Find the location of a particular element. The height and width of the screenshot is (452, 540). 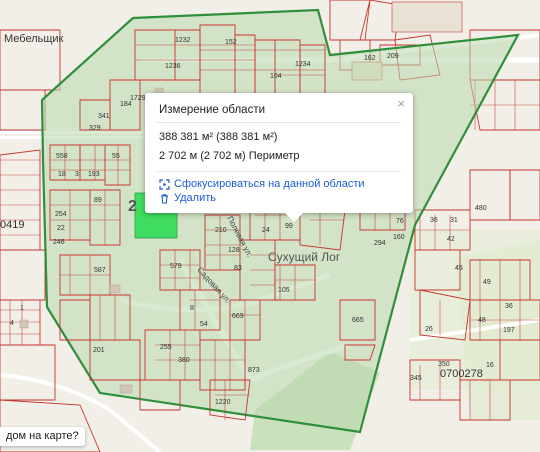

delete-area-link: Удалить is located at coordinates (187, 198).